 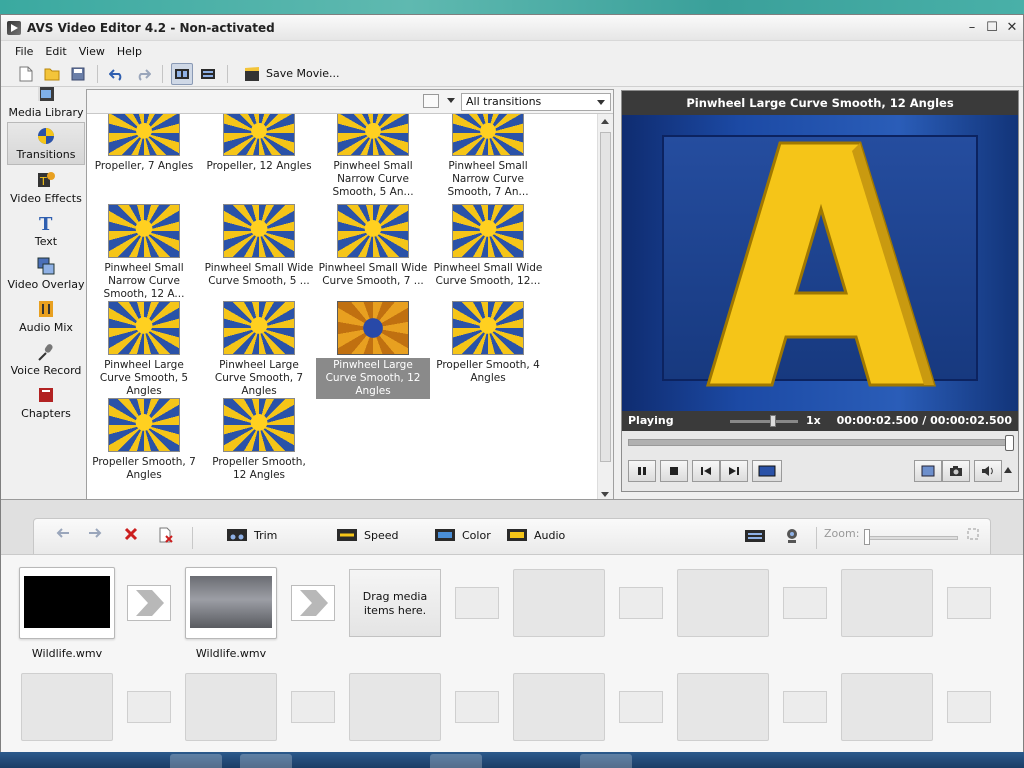 What do you see at coordinates (144, 350) in the screenshot?
I see `transition-item: Pinwheel Large Curve Smooth, 5 Angles` at bounding box center [144, 350].